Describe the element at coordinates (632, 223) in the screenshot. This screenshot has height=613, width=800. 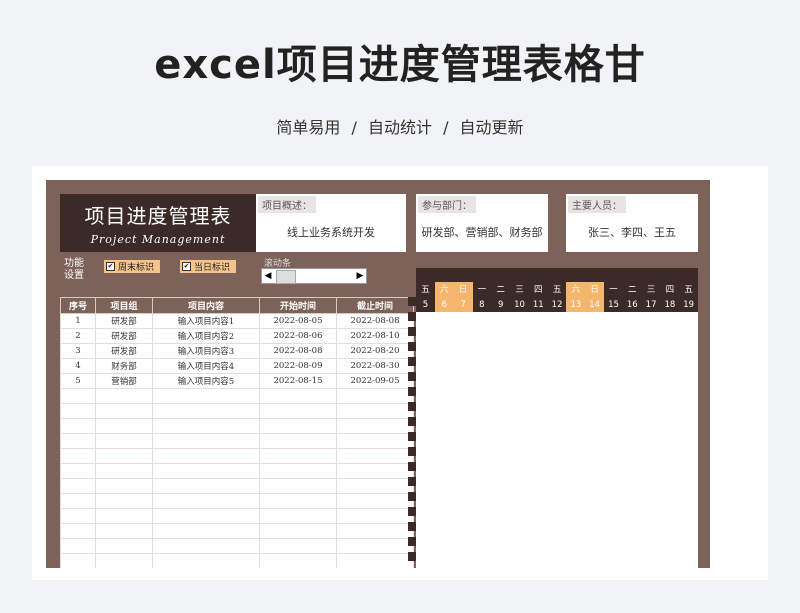
I see `people-box: 主要人员： 张三、李四、王五` at that location.